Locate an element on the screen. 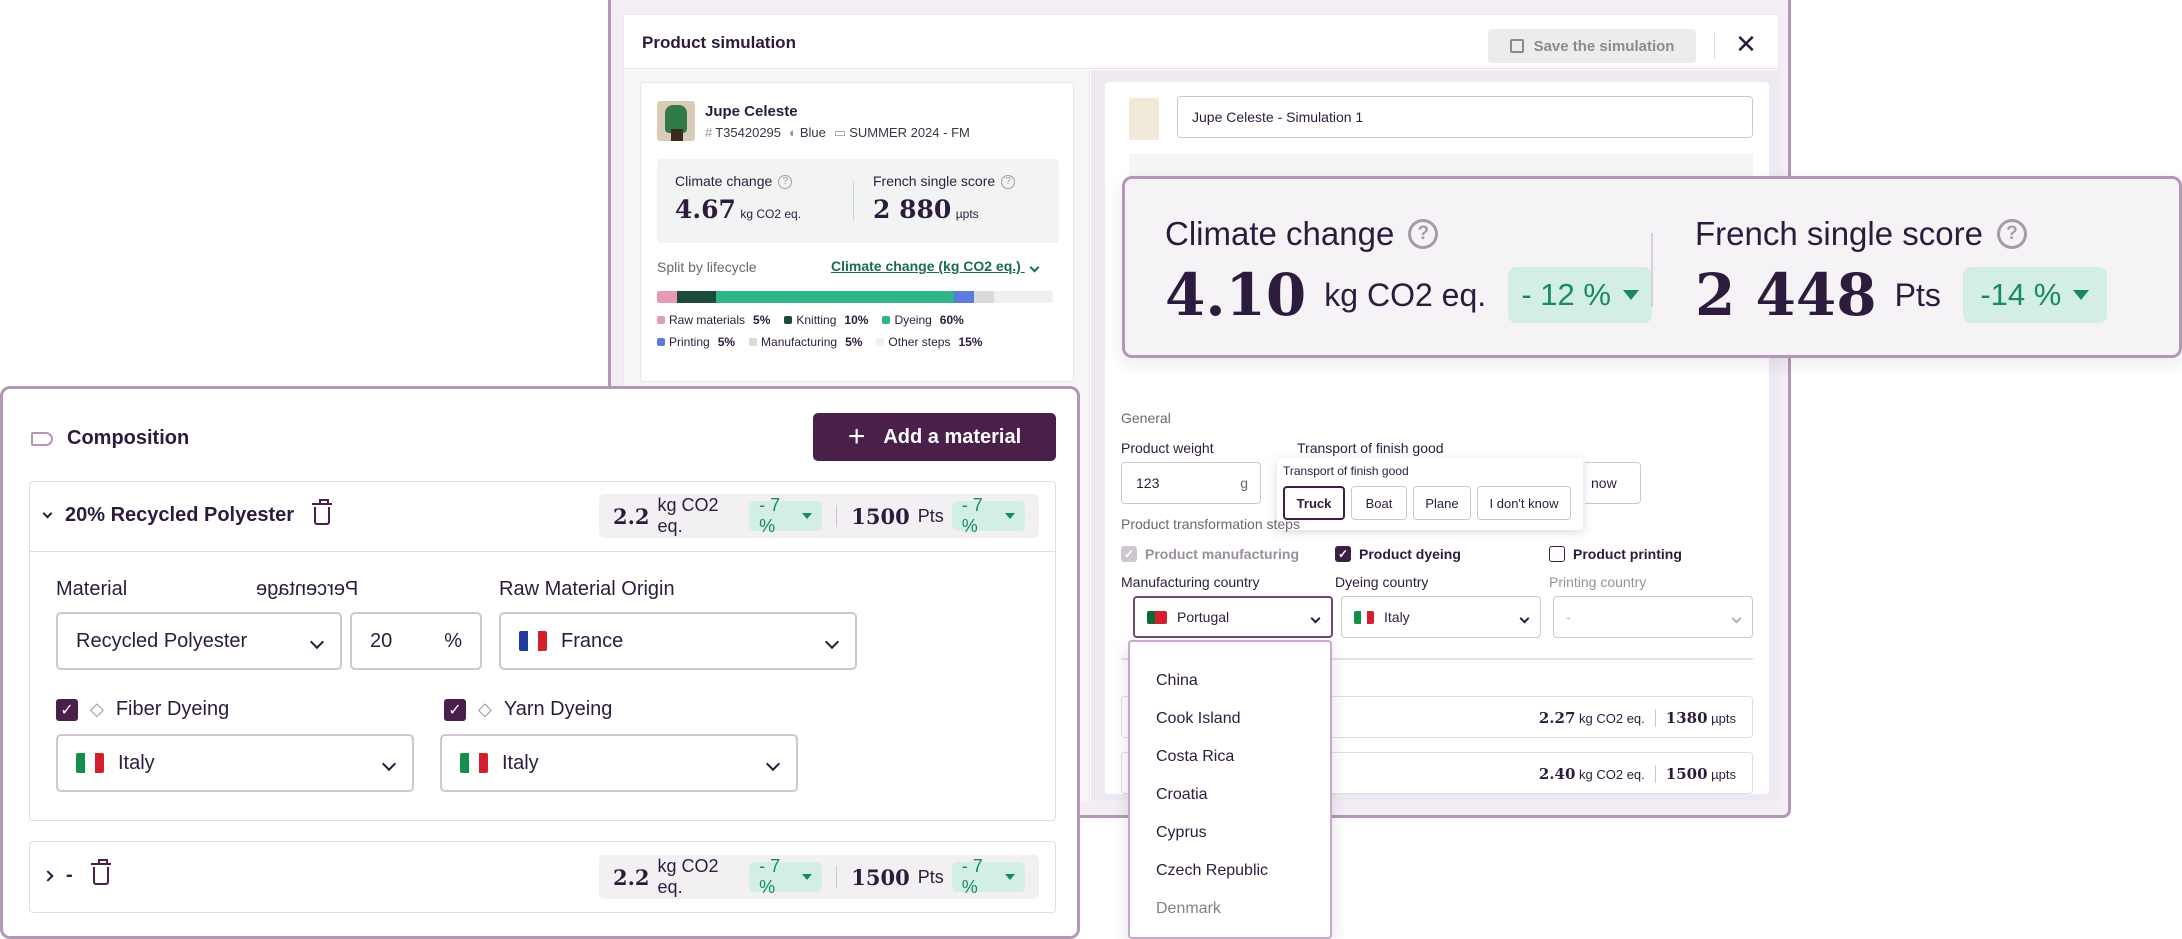  fiber-dyeing-row: ✓ ◇ Fiber Dyeing is located at coordinates (142, 709).